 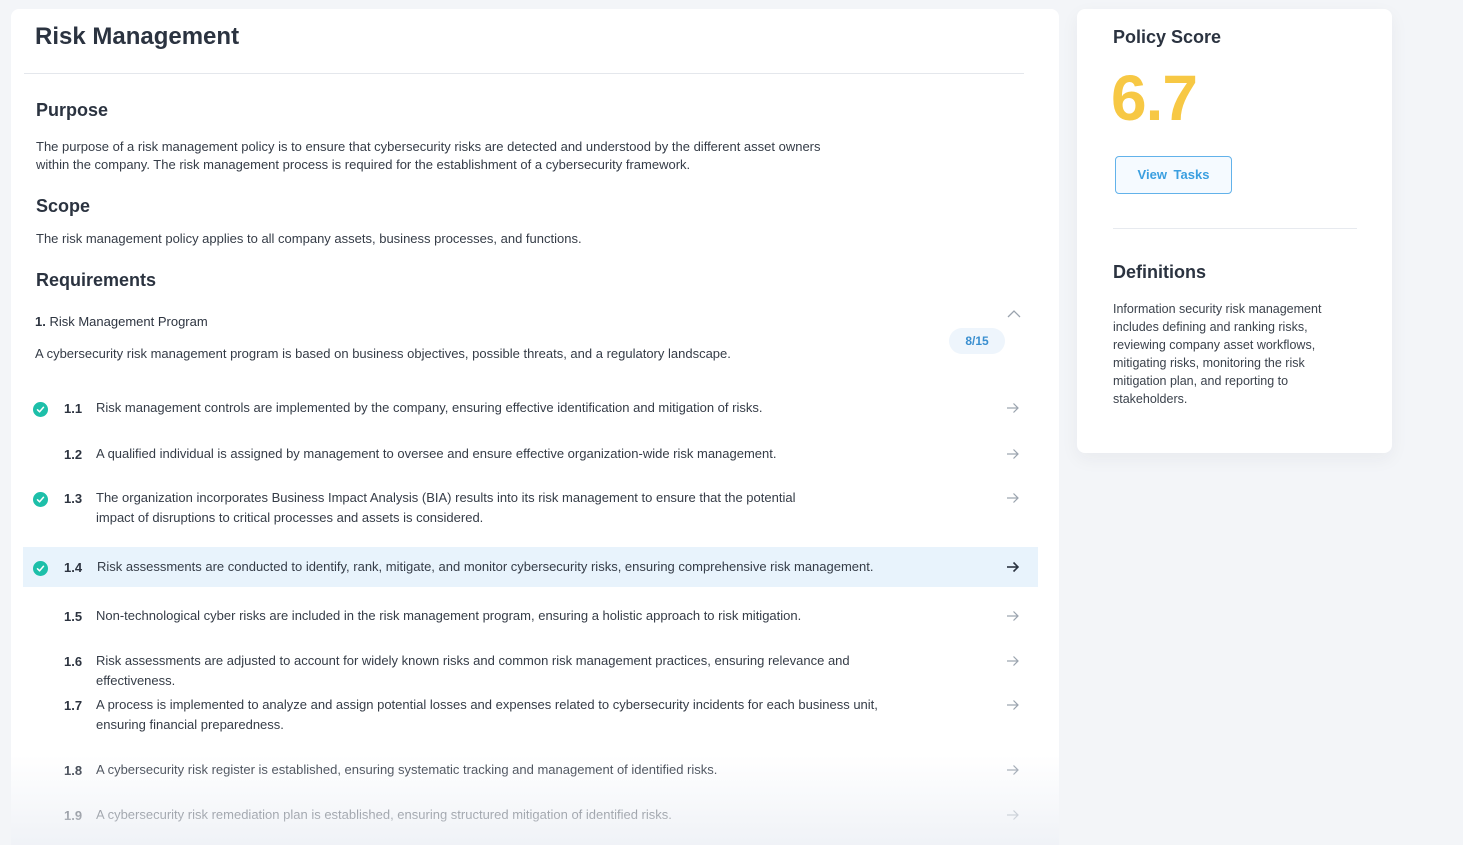 What do you see at coordinates (96, 280) in the screenshot?
I see `requirements-heading: Requirements` at bounding box center [96, 280].